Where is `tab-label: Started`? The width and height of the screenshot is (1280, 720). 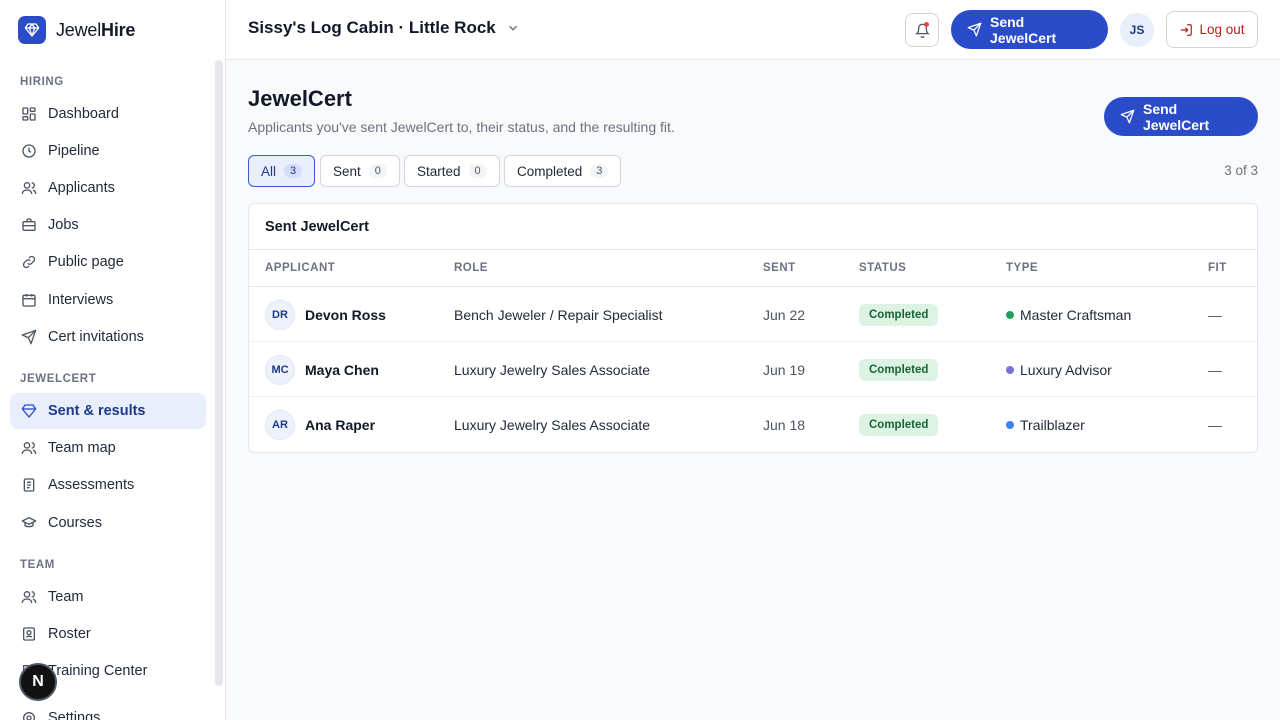 tab-label: Started is located at coordinates (439, 171).